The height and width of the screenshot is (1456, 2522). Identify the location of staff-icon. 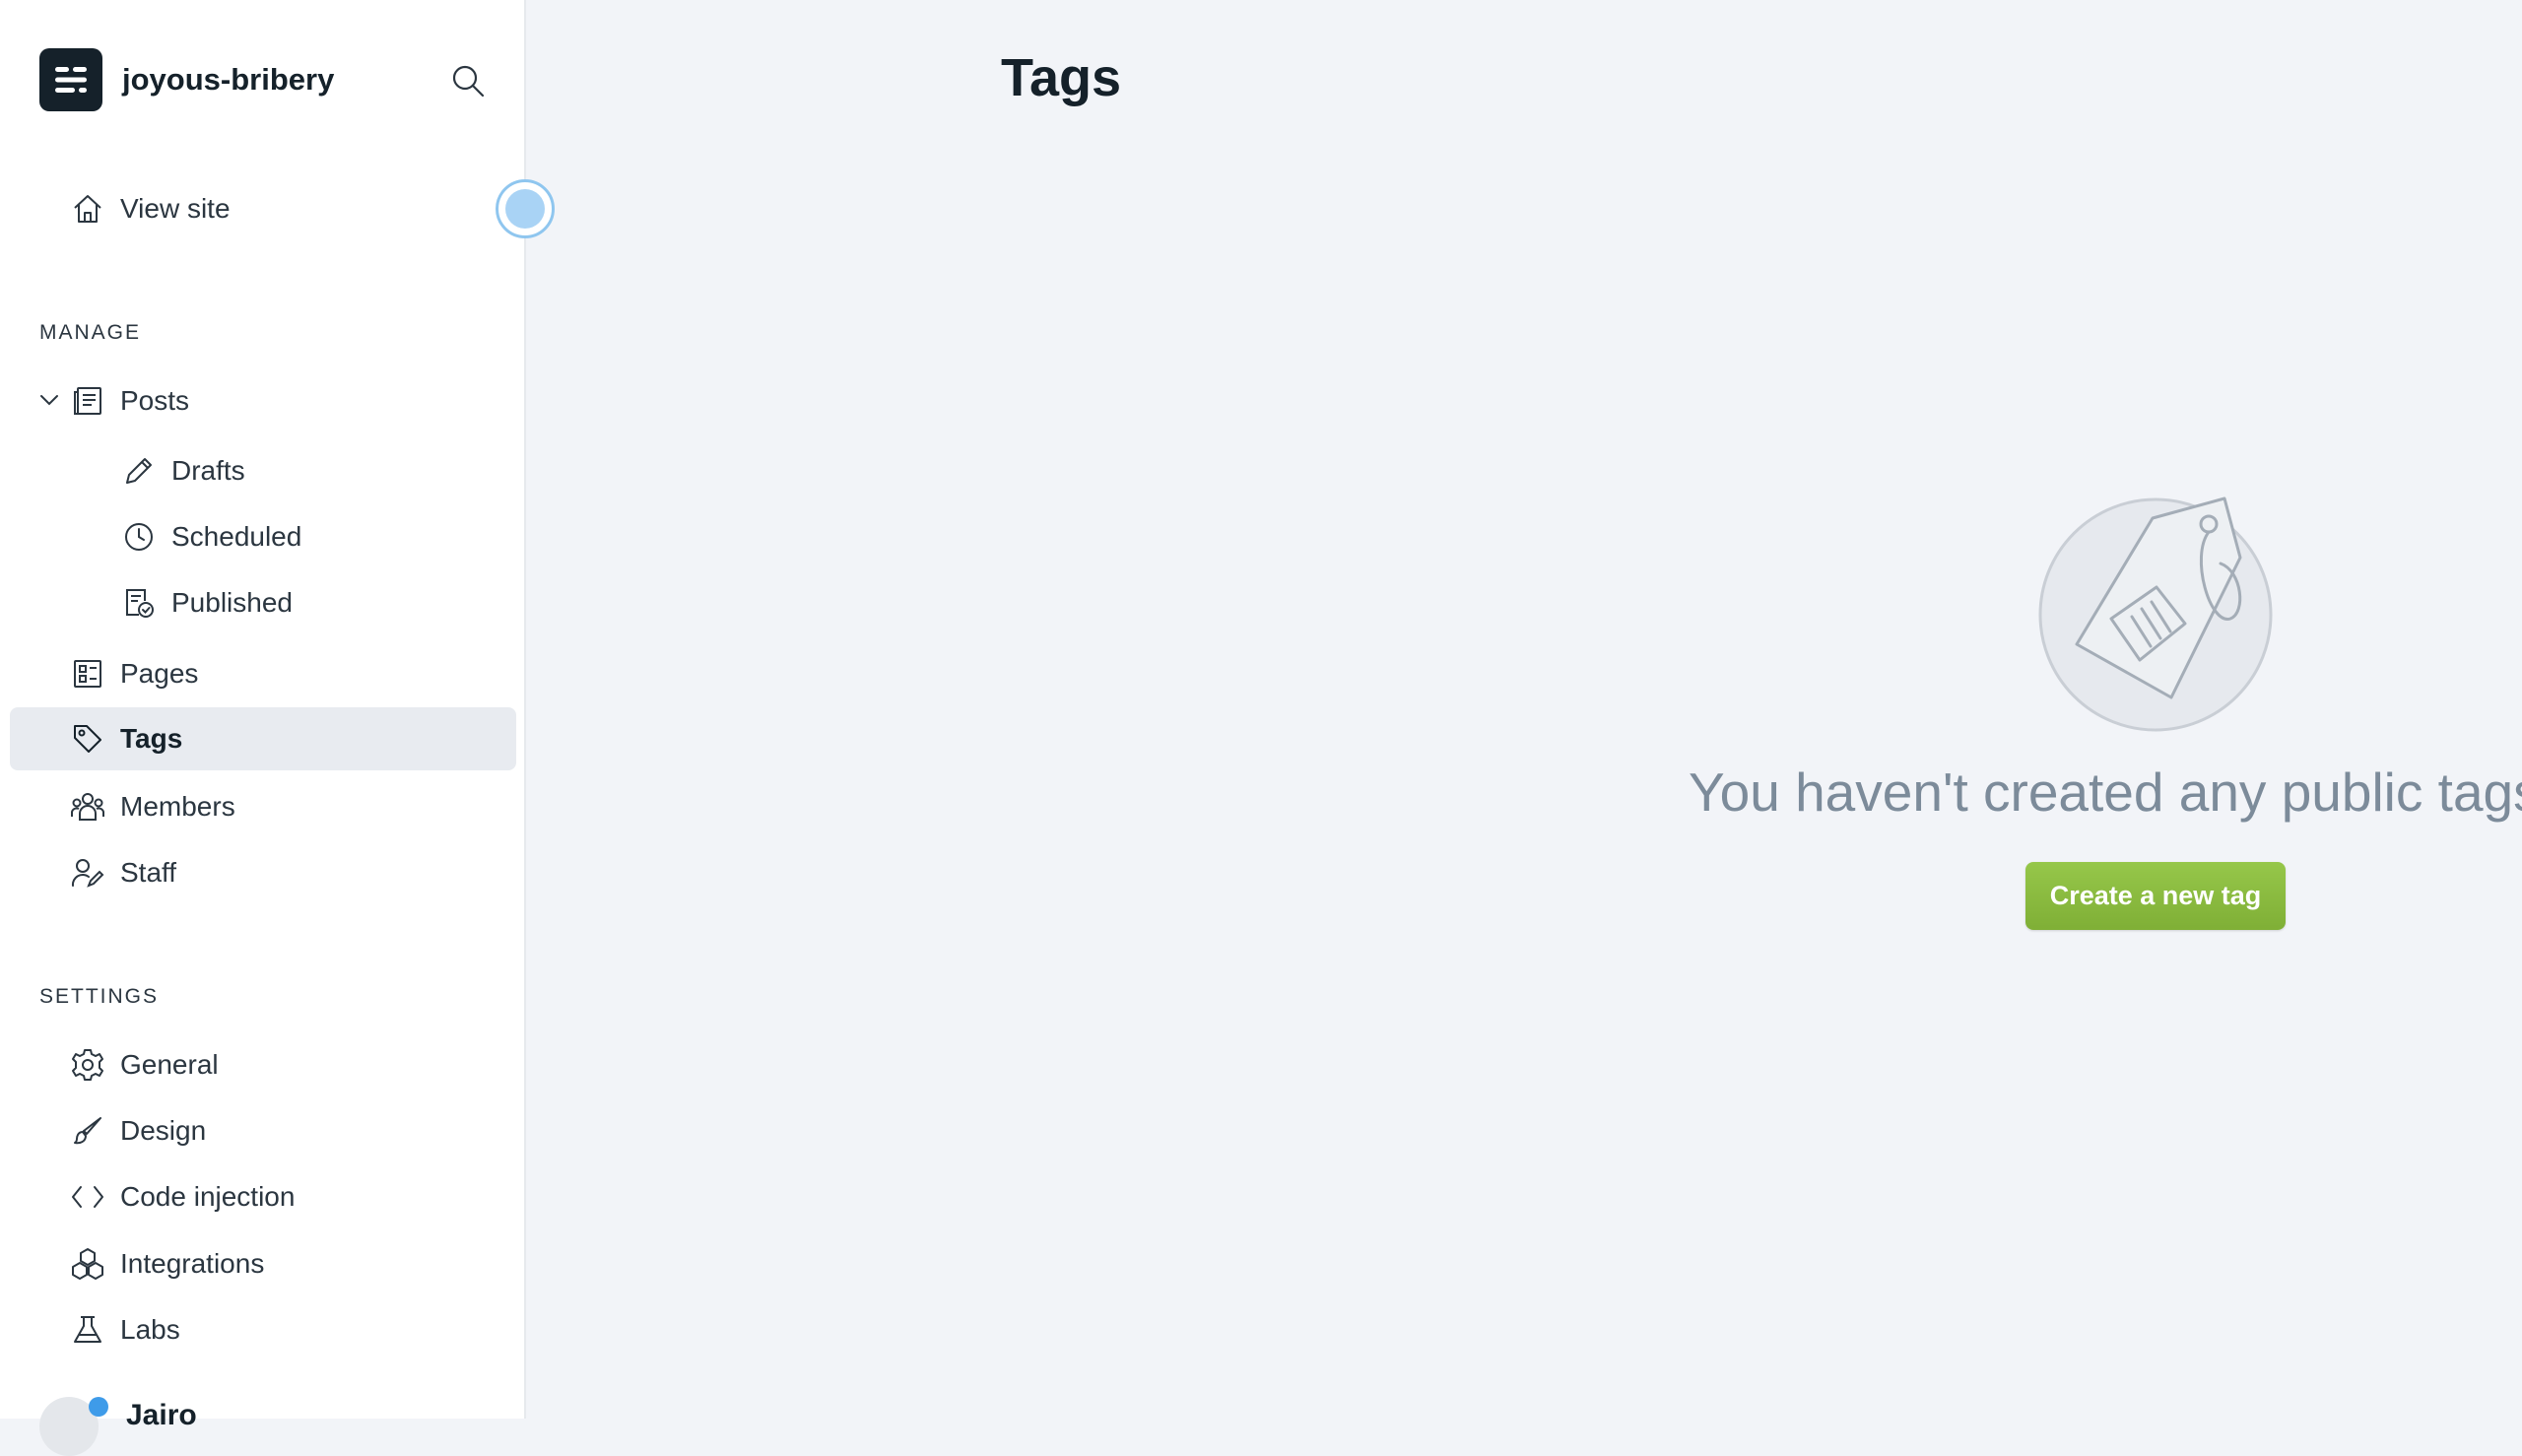
(87, 873).